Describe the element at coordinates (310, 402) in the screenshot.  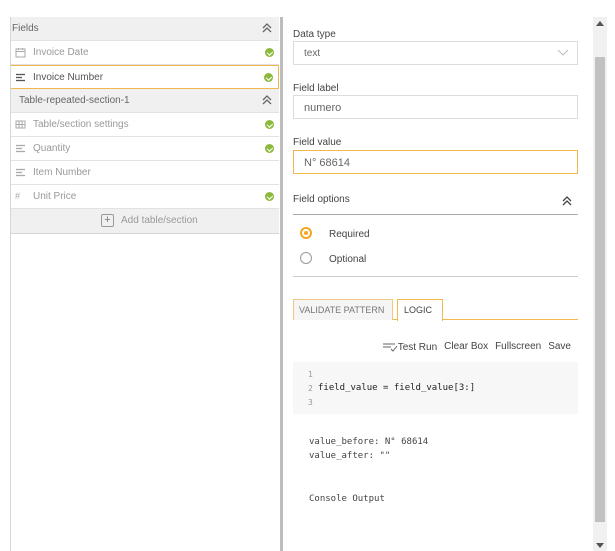
I see `line-number: 3` at that location.